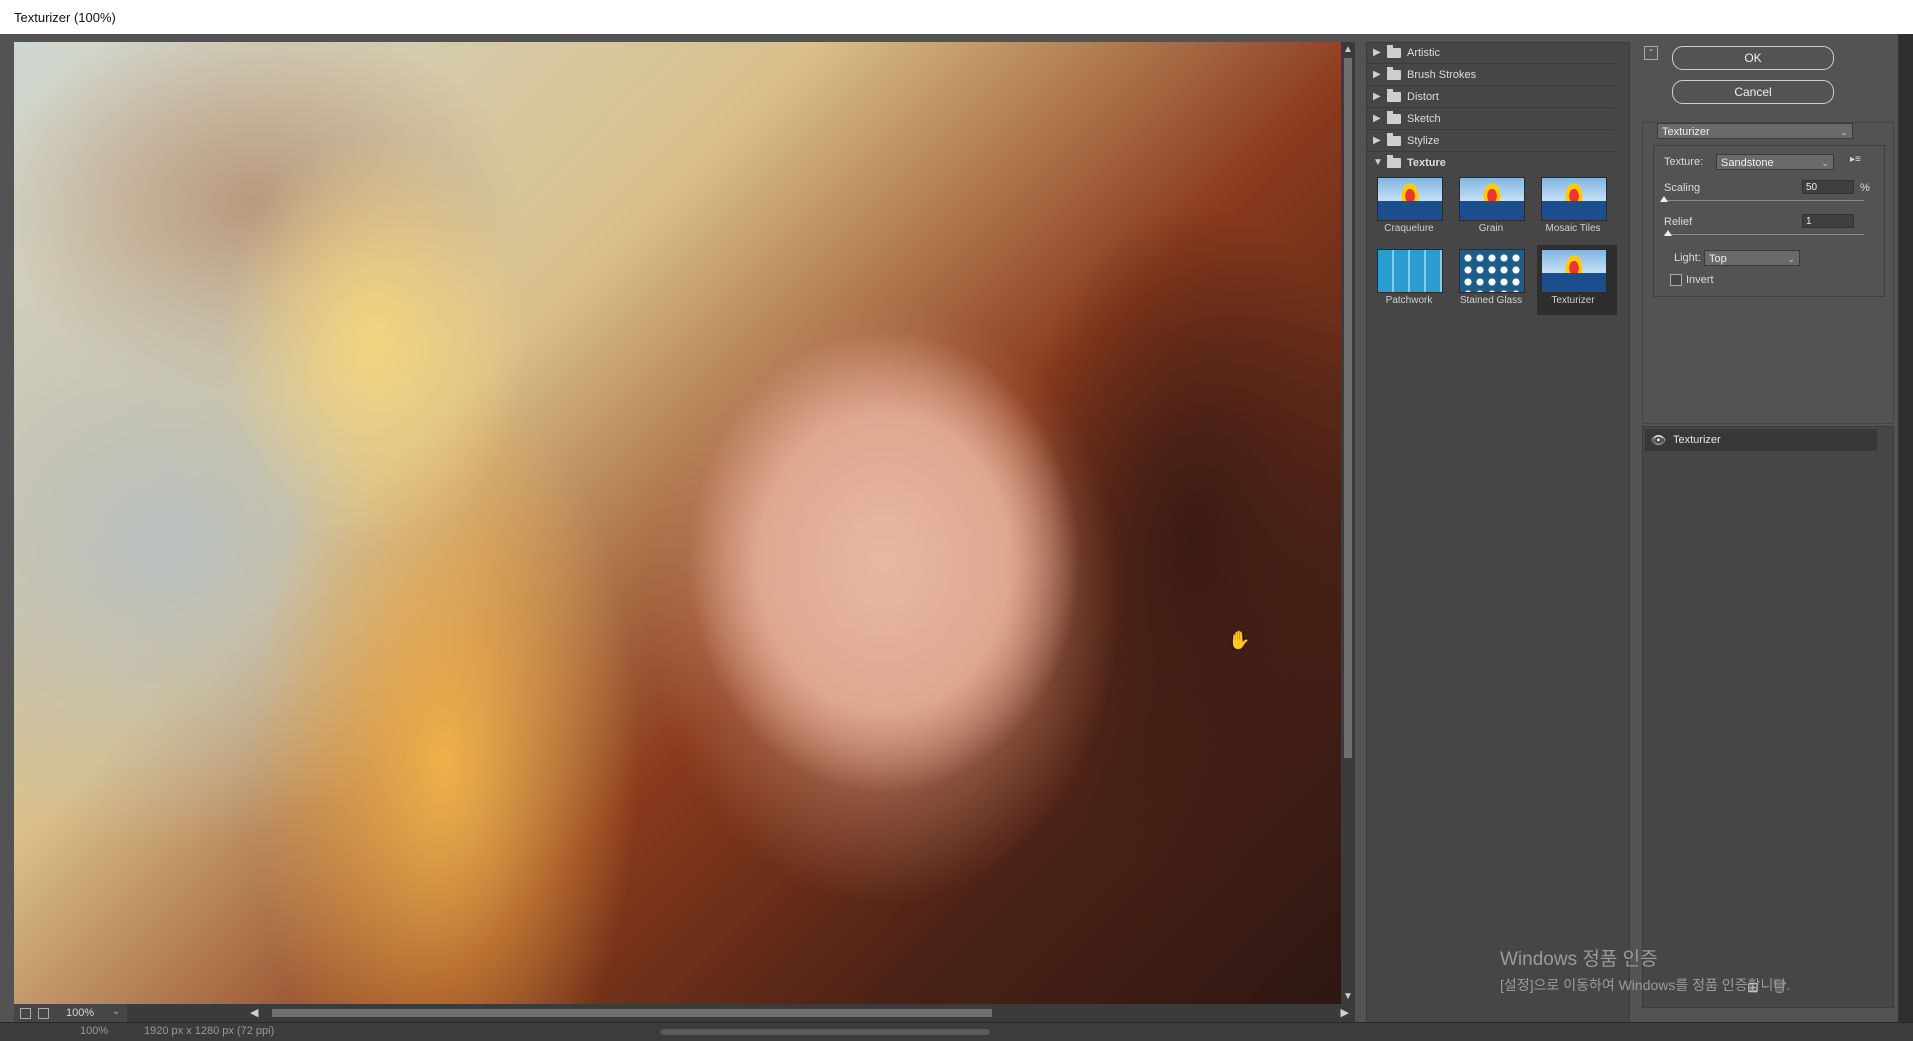 This screenshot has height=1041, width=1913. I want to click on effect-layers-panel: 👁 Texturizer ⊞ 🗑, so click(1768, 717).